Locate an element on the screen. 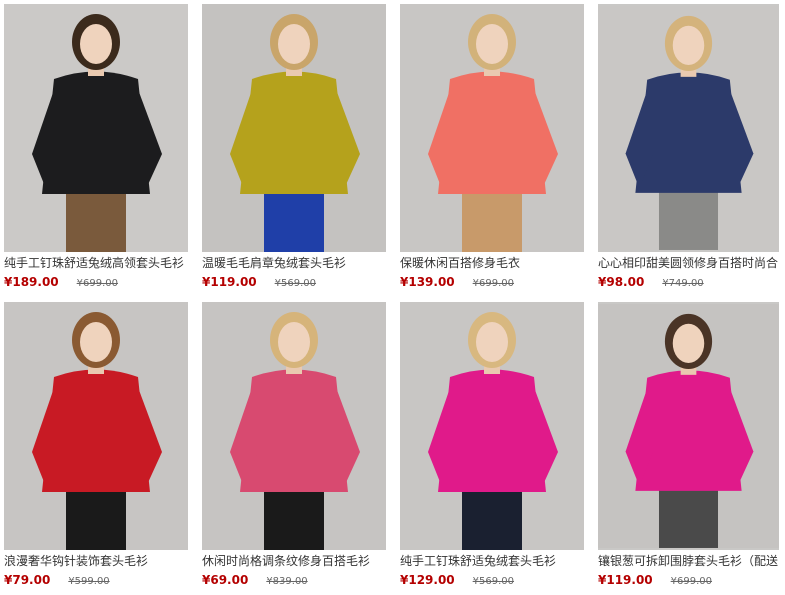 The image size is (785, 595). price: ¥79.00 is located at coordinates (27, 580).